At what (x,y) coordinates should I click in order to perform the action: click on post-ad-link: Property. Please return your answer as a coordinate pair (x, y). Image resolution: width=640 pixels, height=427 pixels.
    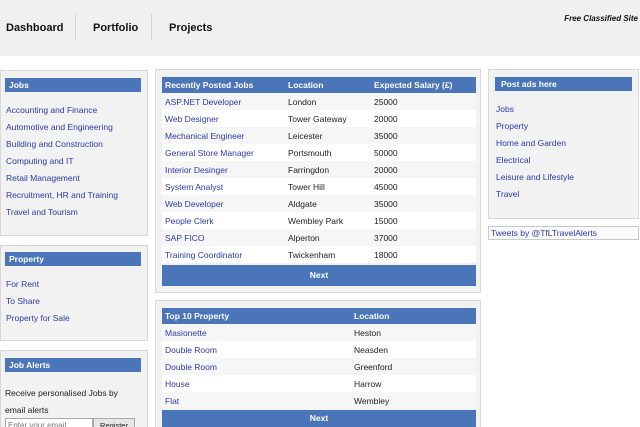
    Looking at the image, I should click on (535, 126).